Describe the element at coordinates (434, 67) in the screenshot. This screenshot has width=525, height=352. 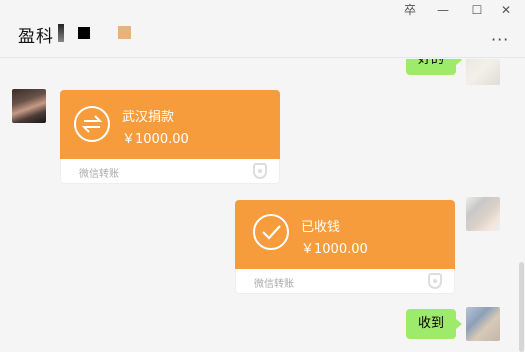
I see `message-bubble: 好的` at that location.